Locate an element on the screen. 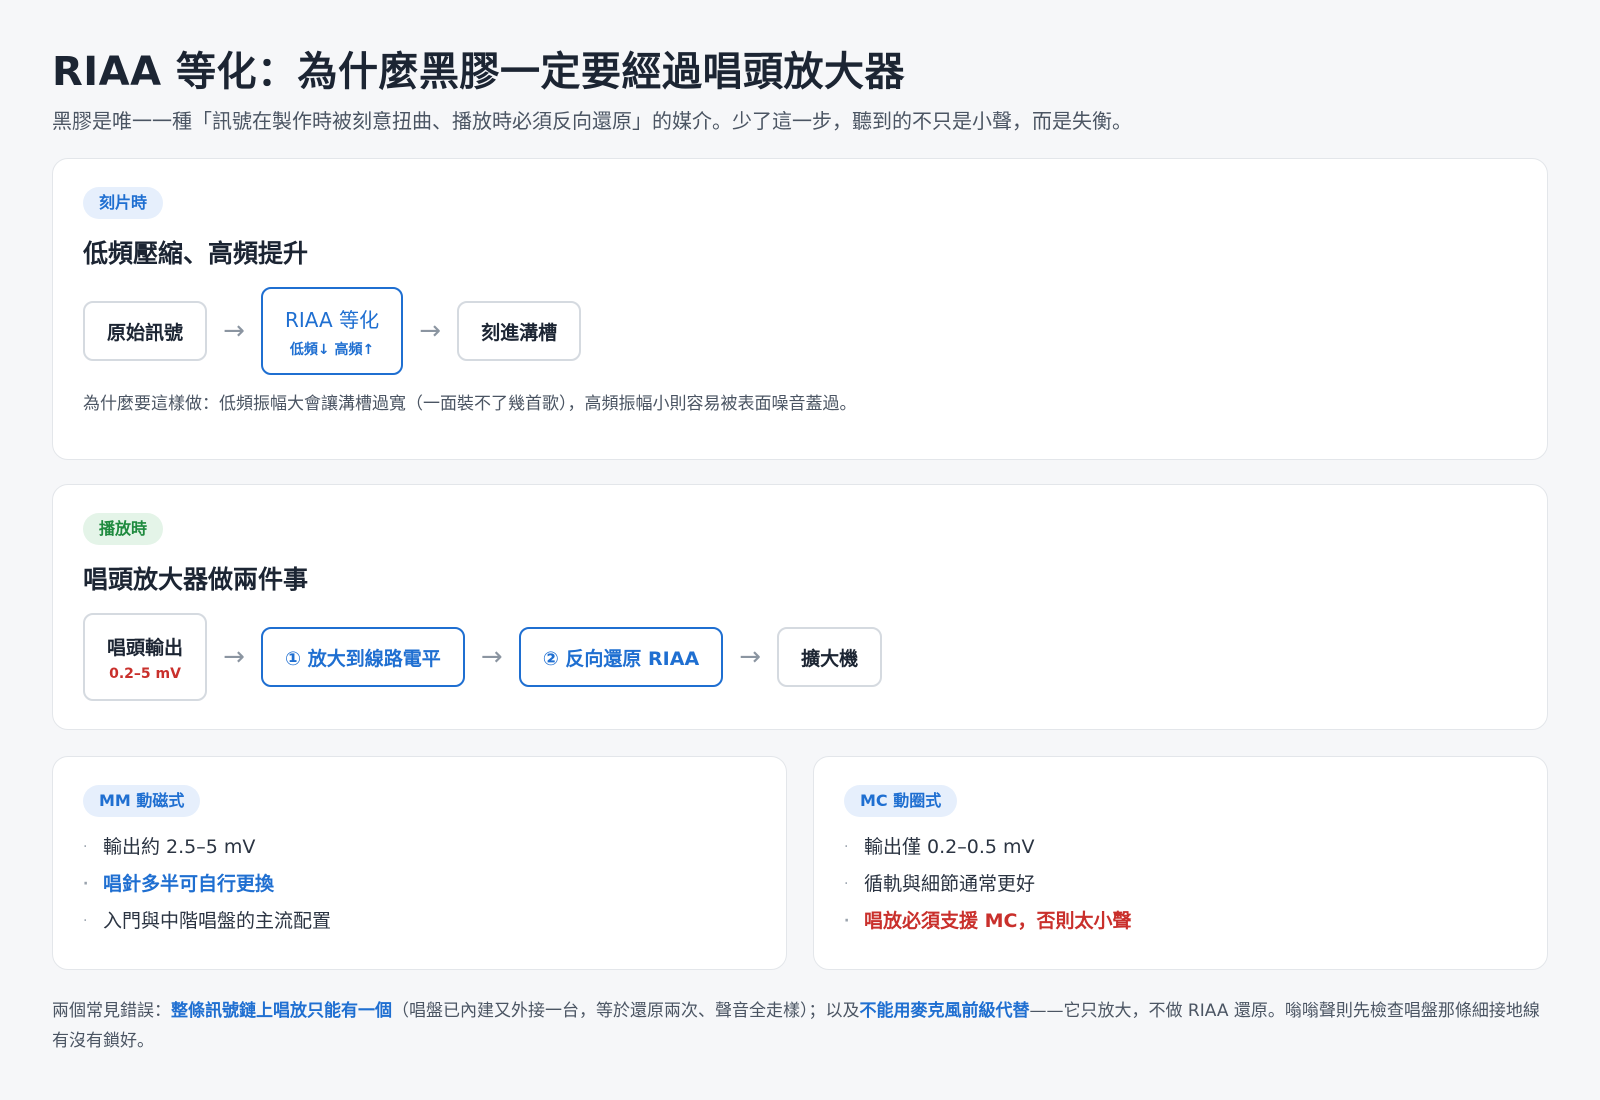  cutting-heading: 低頻壓縮、高頻提升 is located at coordinates (196, 253).